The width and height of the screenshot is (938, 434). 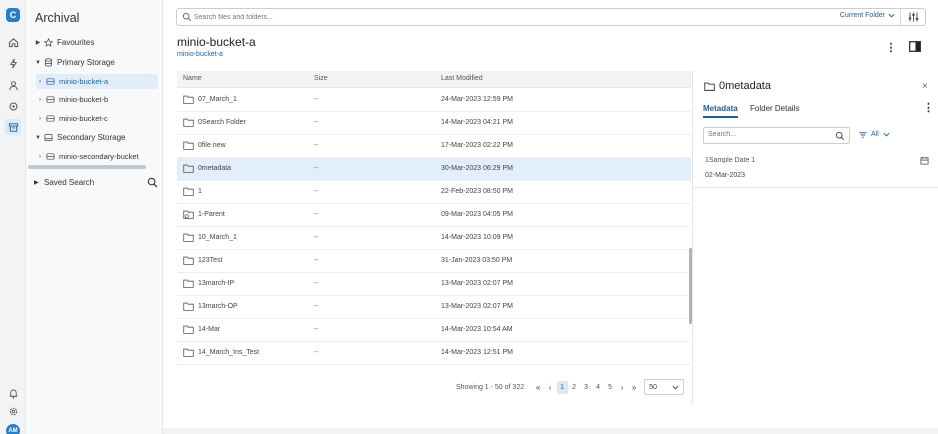 What do you see at coordinates (87, 156) in the screenshot?
I see `tree-secondary-bucket: › minio-secondary-bucket` at bounding box center [87, 156].